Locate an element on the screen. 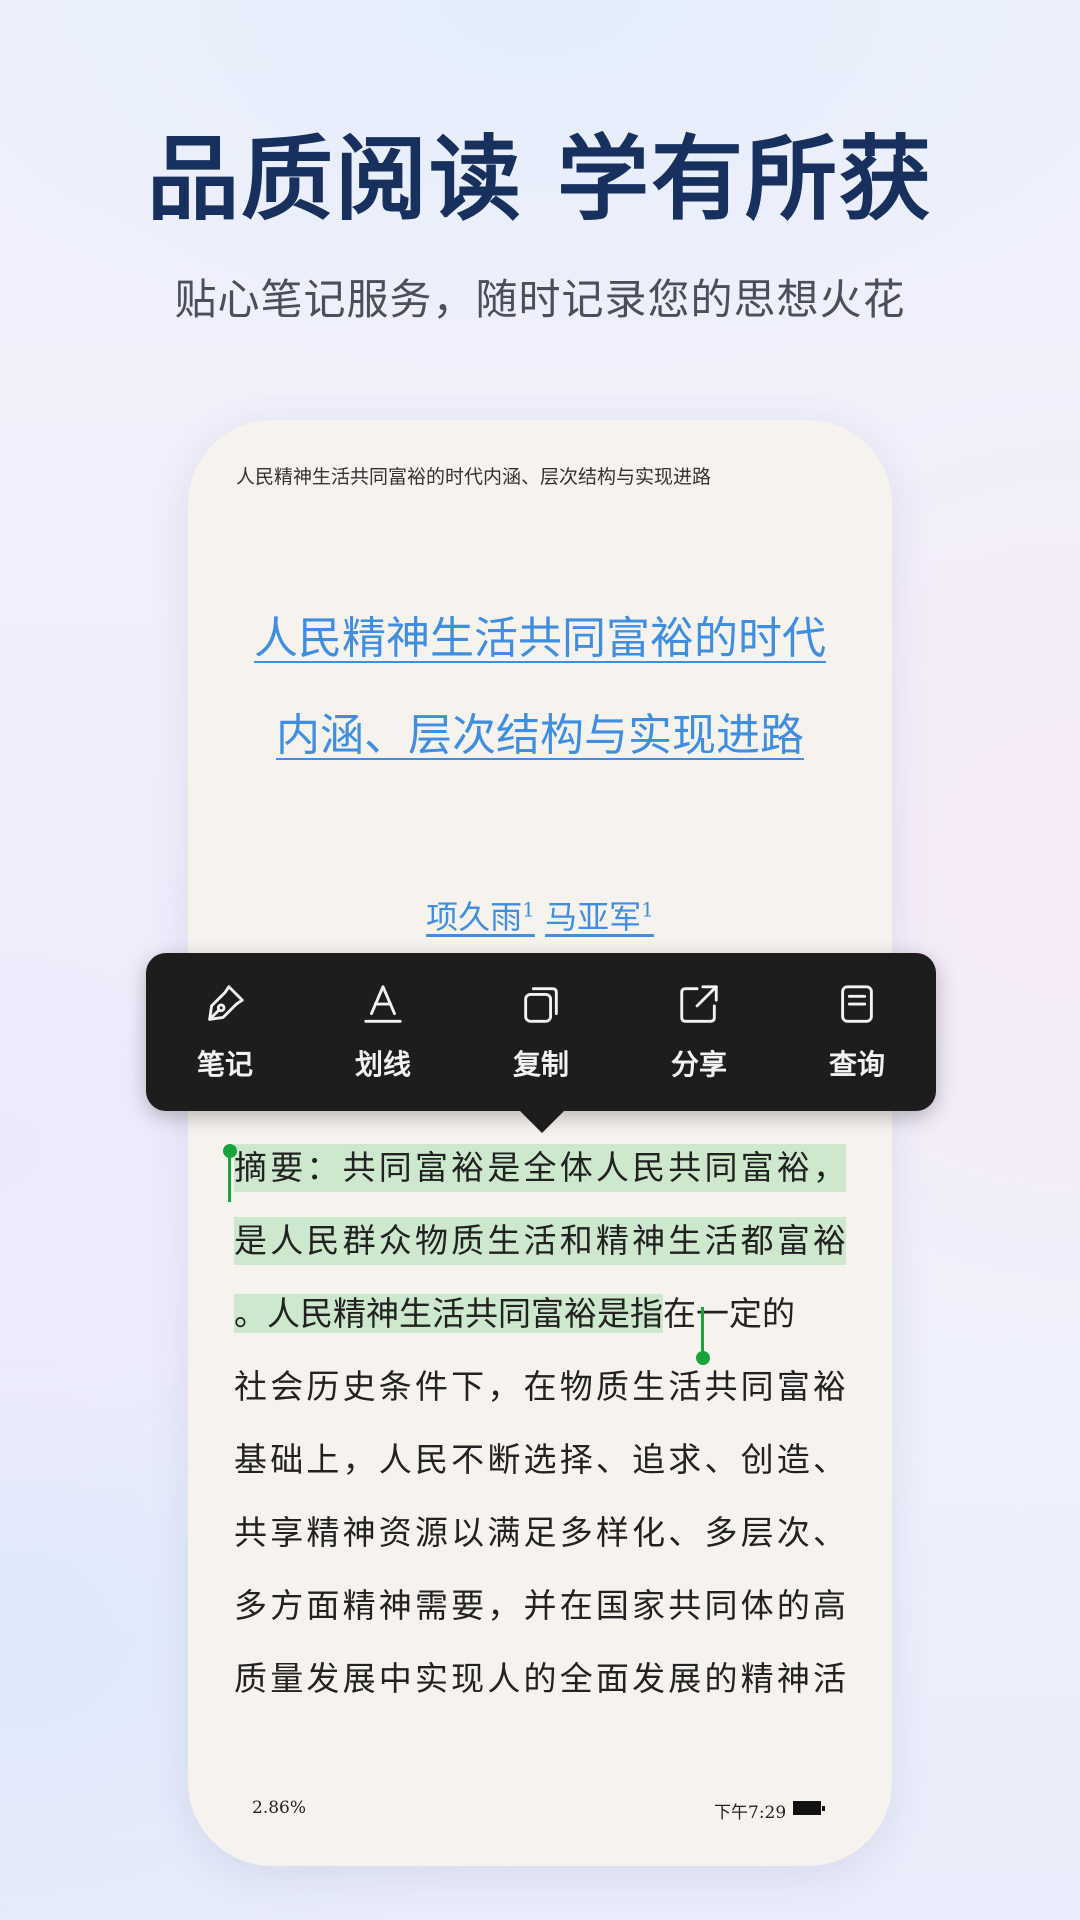  author-name-2: 马亚军 is located at coordinates (593, 917).